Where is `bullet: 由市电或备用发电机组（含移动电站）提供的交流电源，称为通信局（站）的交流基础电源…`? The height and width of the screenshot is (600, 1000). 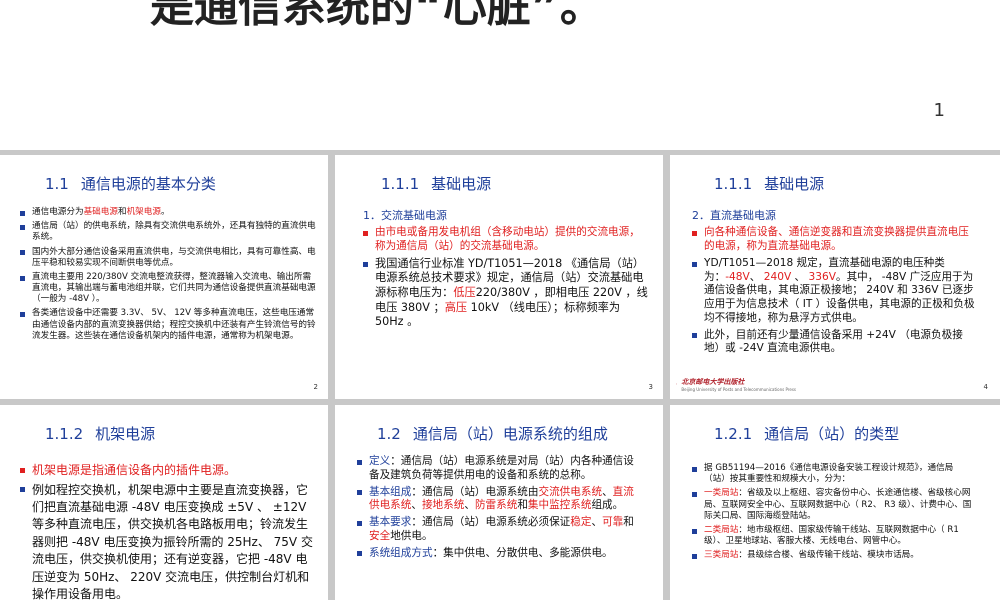 bullet: 由市电或备用发电机组（含移动电站）提供的交流电源，称为通信局（站）的交流基础电源… is located at coordinates (506, 240).